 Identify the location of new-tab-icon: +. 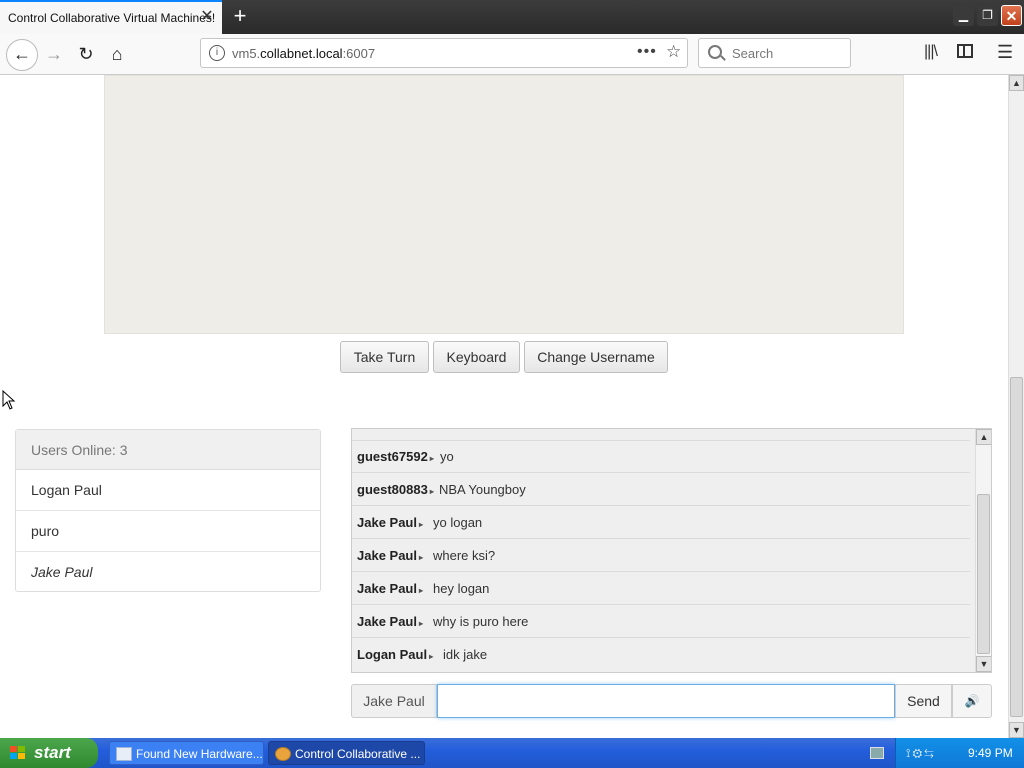
(240, 16).